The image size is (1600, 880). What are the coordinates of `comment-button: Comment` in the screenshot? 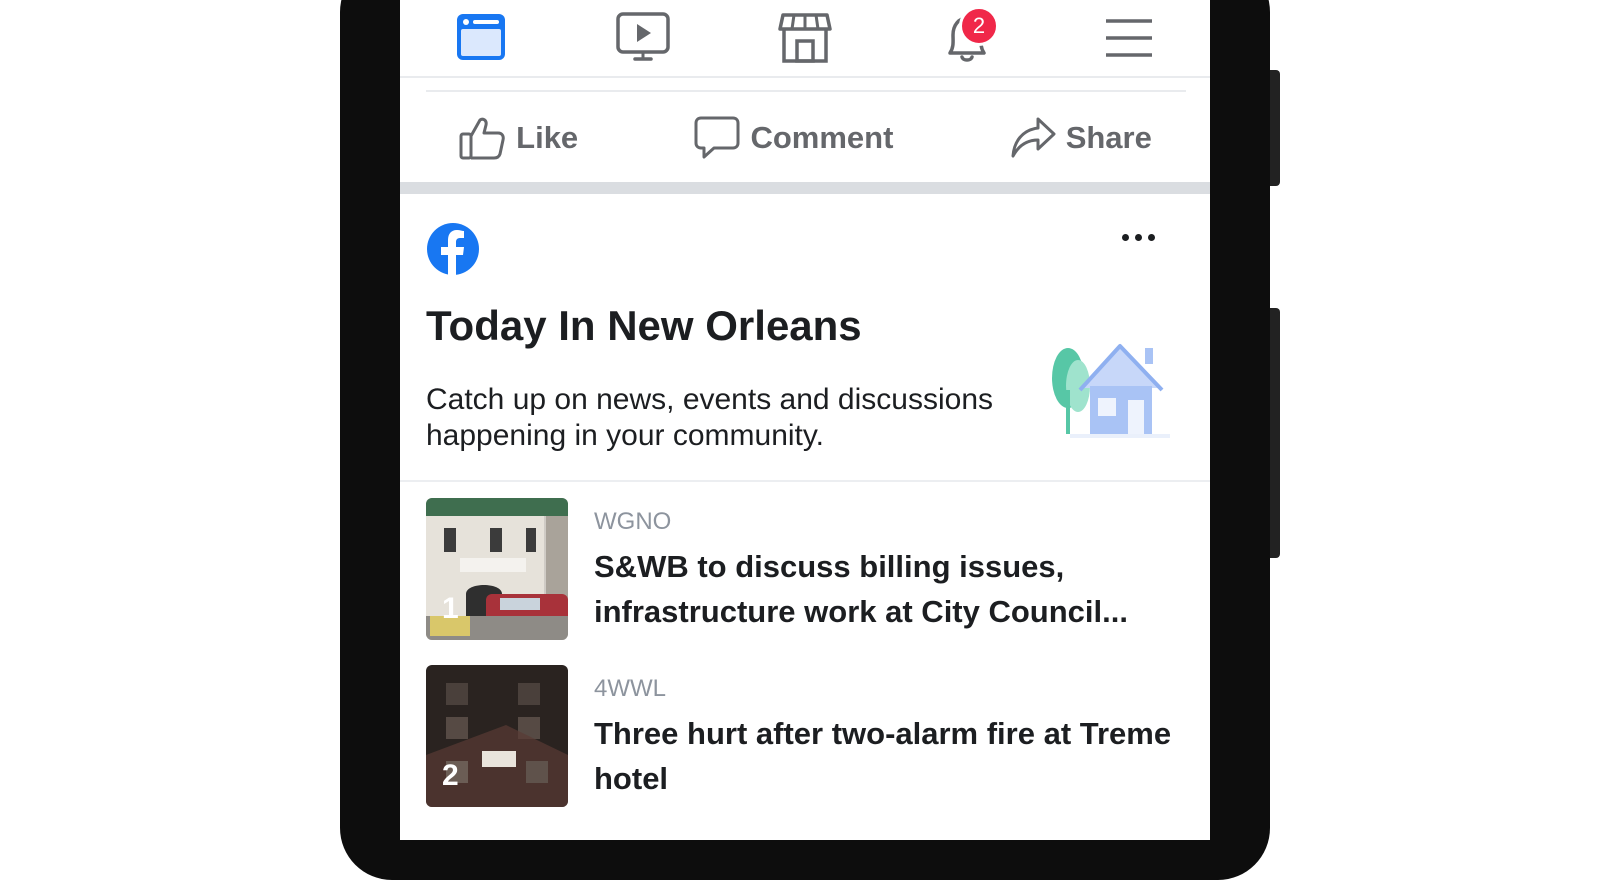 It's located at (793, 138).